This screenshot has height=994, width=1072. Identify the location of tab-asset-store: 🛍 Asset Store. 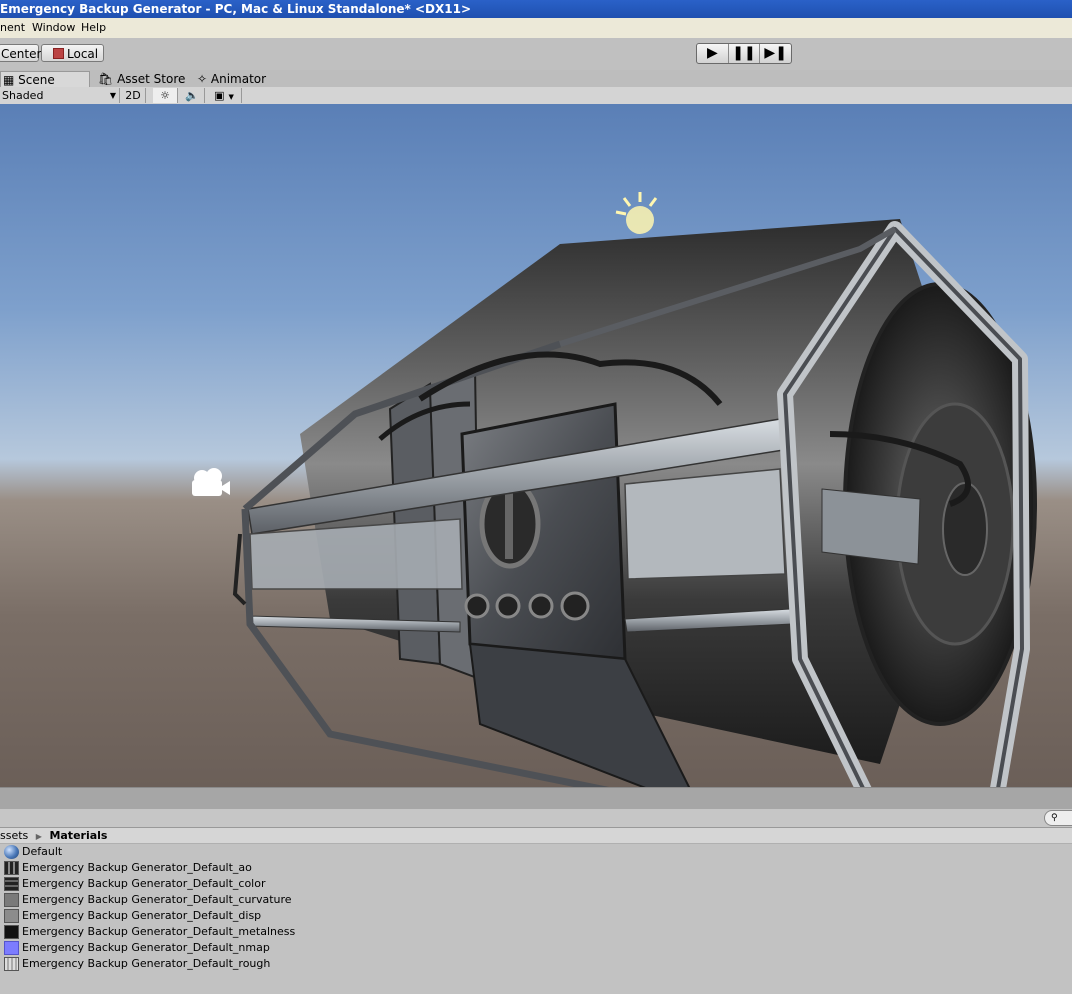
(143, 79).